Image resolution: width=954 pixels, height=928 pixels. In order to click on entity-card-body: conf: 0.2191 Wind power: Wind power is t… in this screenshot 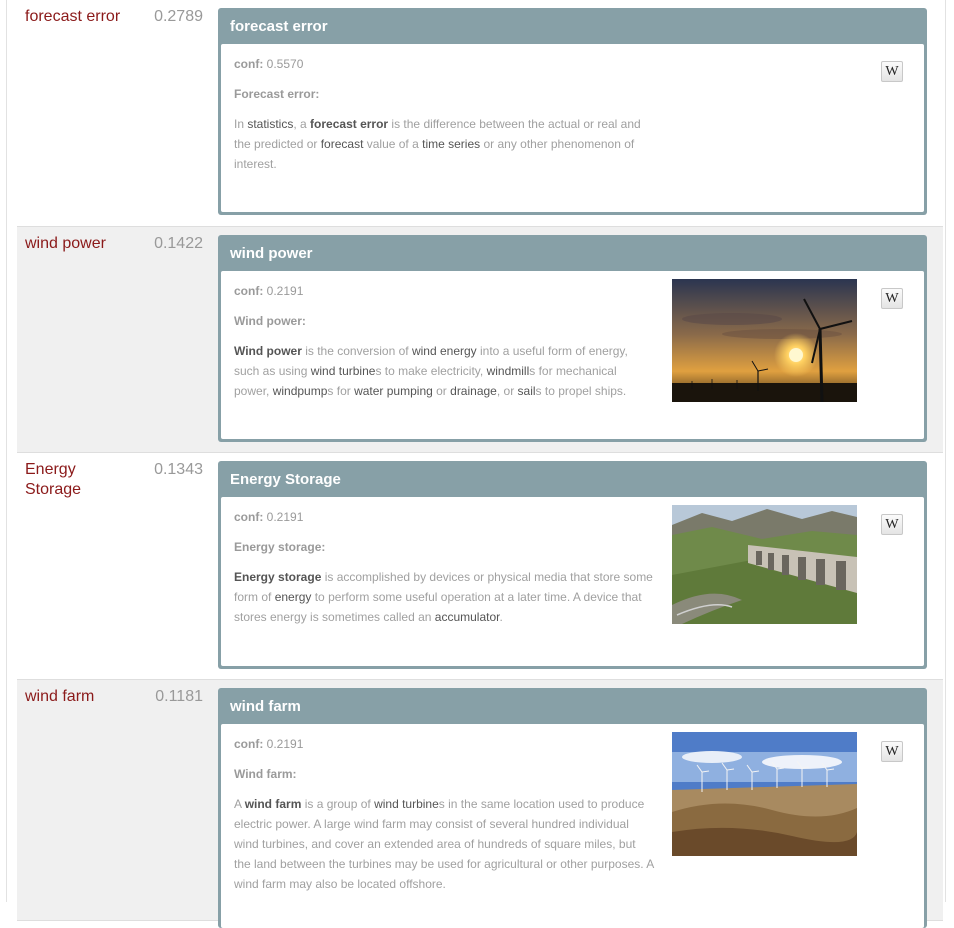, I will do `click(572, 355)`.